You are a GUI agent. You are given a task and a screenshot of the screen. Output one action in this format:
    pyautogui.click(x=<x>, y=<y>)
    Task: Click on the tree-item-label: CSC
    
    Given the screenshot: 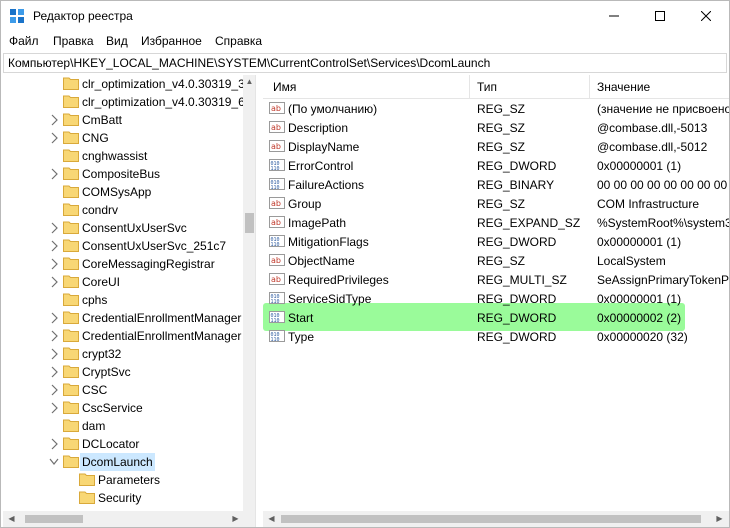 What is the action you would take?
    pyautogui.click(x=95, y=390)
    